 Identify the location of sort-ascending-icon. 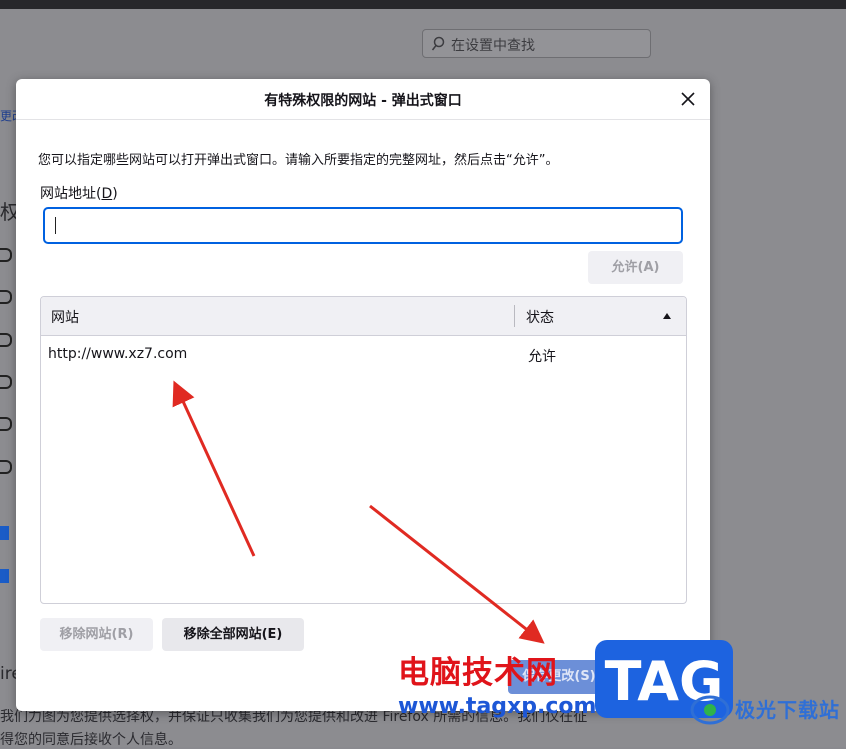
(667, 316).